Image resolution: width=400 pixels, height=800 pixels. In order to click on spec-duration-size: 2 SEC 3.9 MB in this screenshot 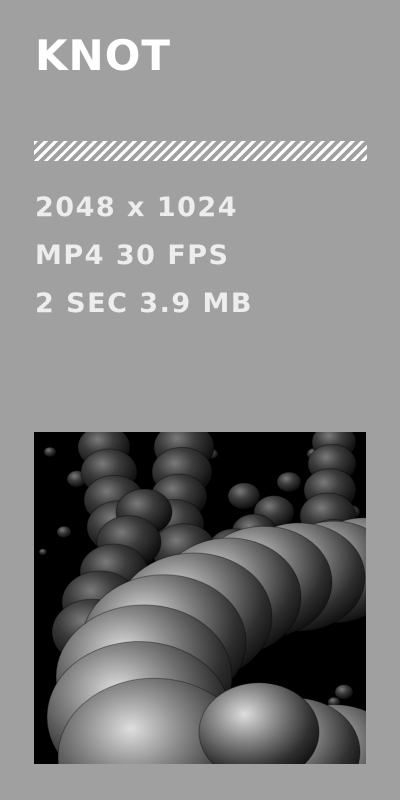, I will do `click(144, 303)`.